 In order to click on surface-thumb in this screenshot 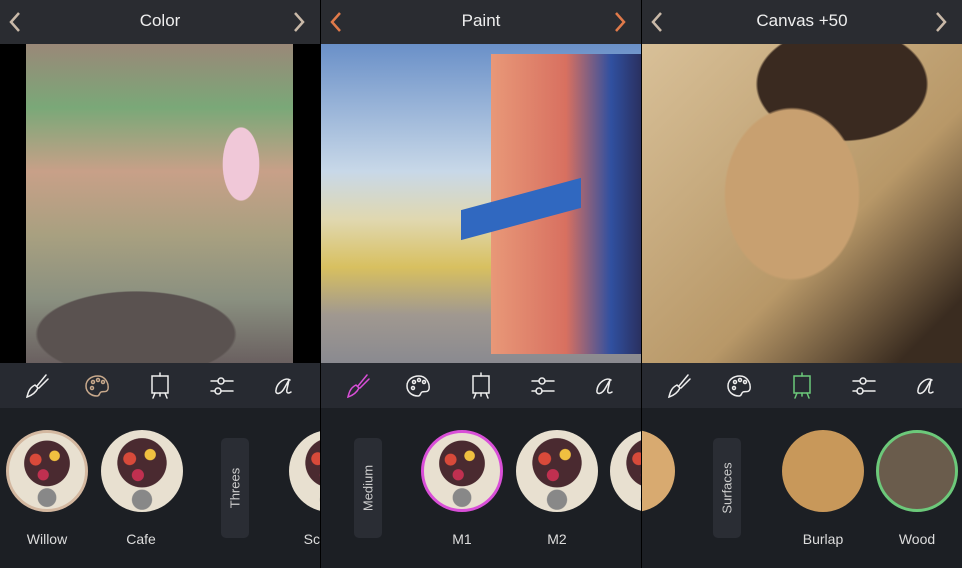, I will do `click(658, 471)`.